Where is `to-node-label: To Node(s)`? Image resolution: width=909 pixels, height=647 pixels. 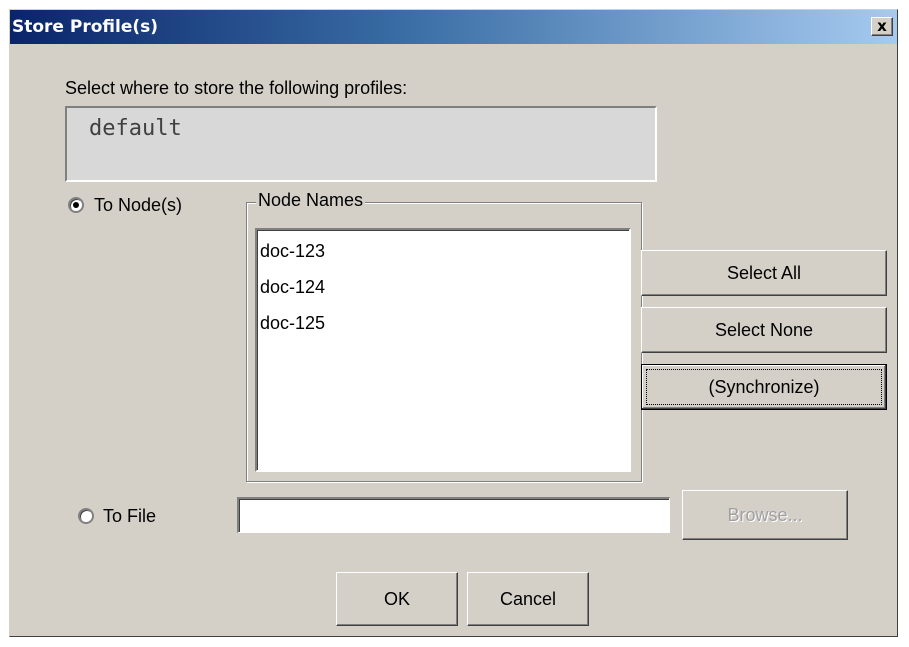
to-node-label: To Node(s) is located at coordinates (138, 205).